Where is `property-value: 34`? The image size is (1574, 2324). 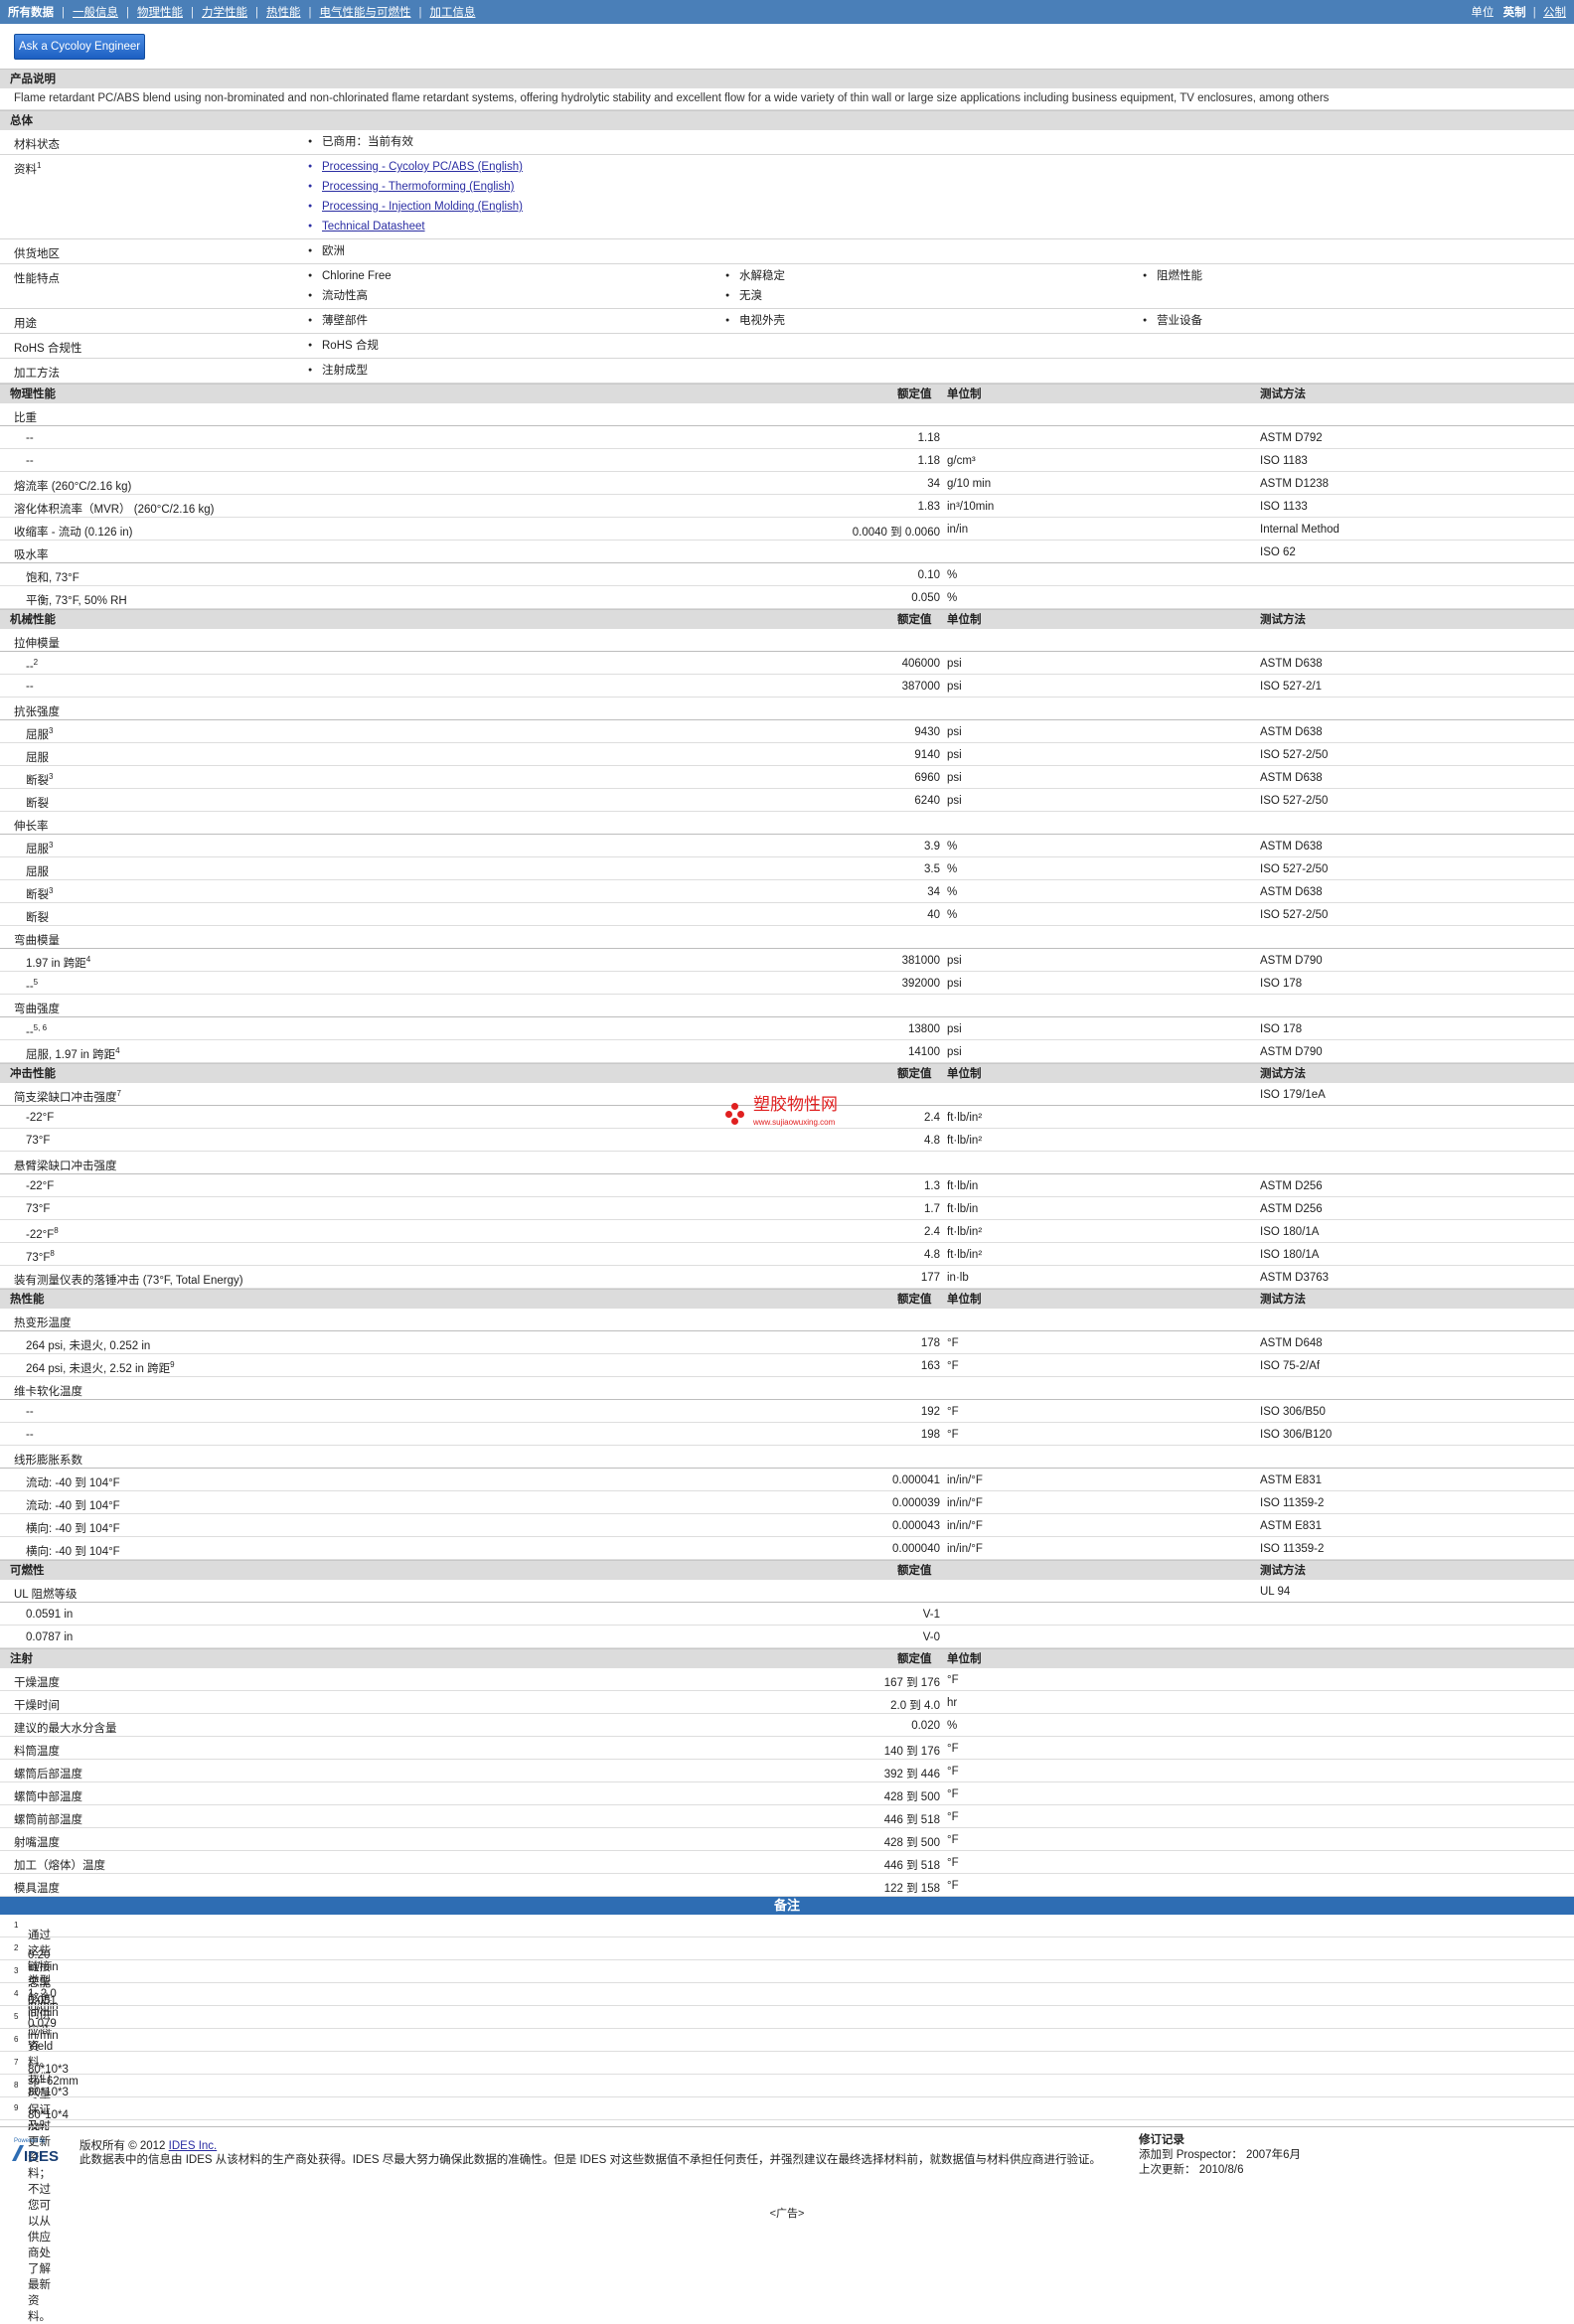
property-value: 34 is located at coordinates (933, 892).